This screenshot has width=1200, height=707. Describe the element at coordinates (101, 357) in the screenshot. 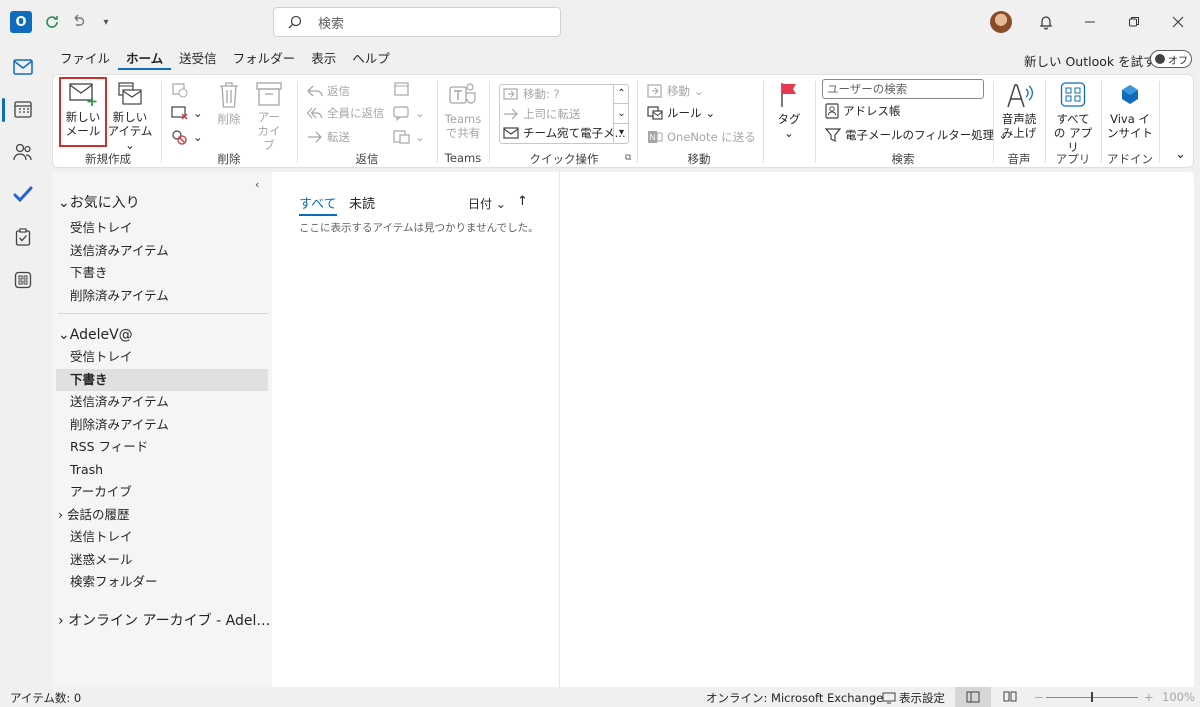

I see `folder-inbox: 受信トレイ` at that location.